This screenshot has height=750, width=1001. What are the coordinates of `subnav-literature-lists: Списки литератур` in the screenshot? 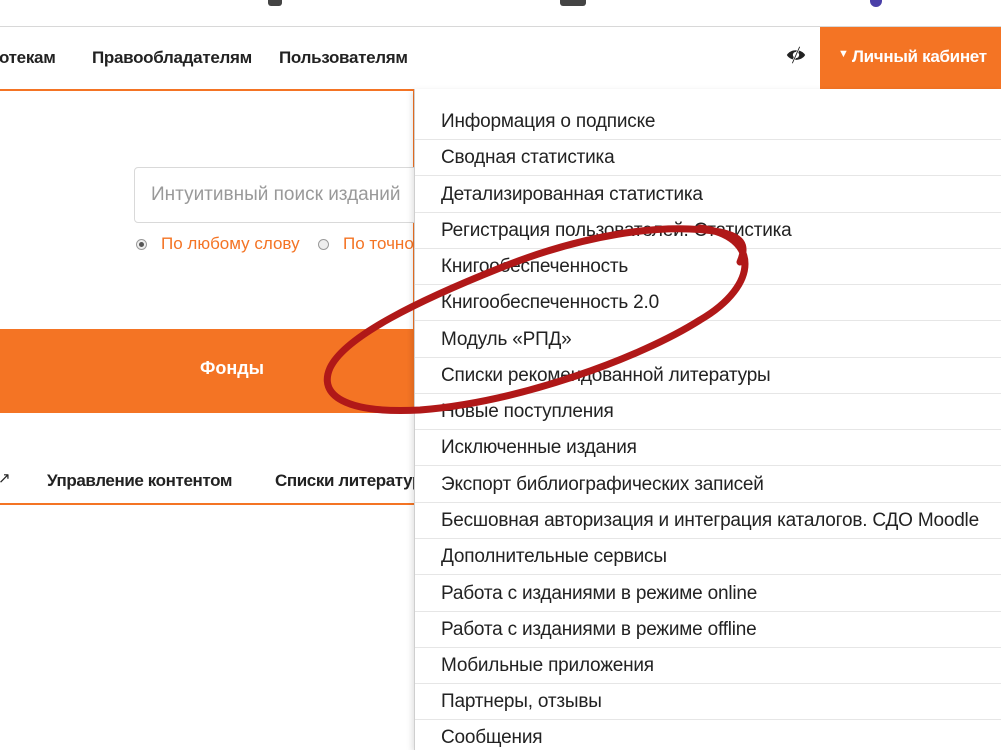 It's located at (348, 481).